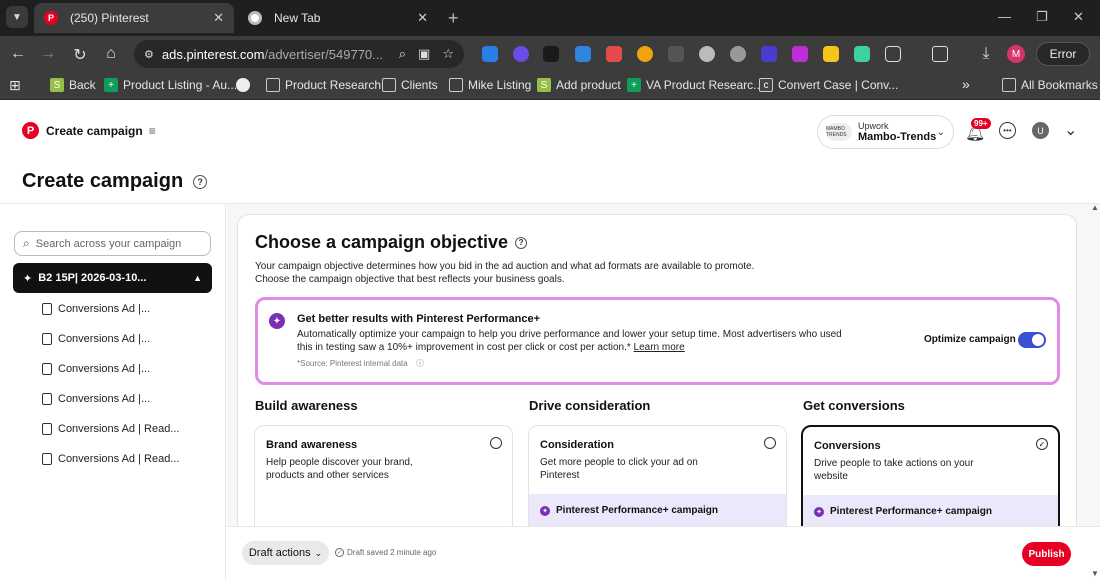 This screenshot has width=1100, height=580. What do you see at coordinates (1016, 54) in the screenshot?
I see `profile-avatar: M` at bounding box center [1016, 54].